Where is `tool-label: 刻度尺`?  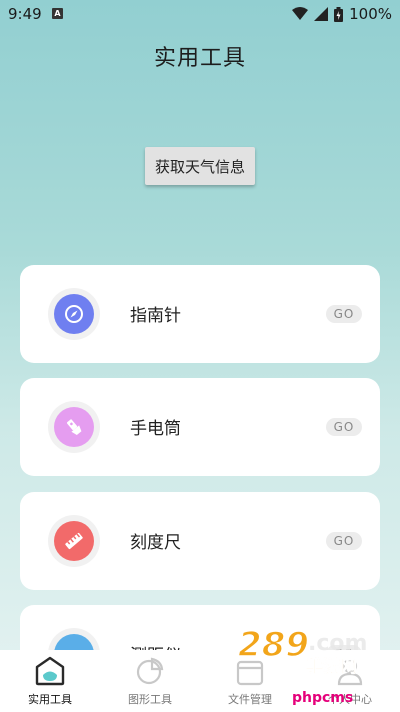
tool-label: 刻度尺 is located at coordinates (155, 543).